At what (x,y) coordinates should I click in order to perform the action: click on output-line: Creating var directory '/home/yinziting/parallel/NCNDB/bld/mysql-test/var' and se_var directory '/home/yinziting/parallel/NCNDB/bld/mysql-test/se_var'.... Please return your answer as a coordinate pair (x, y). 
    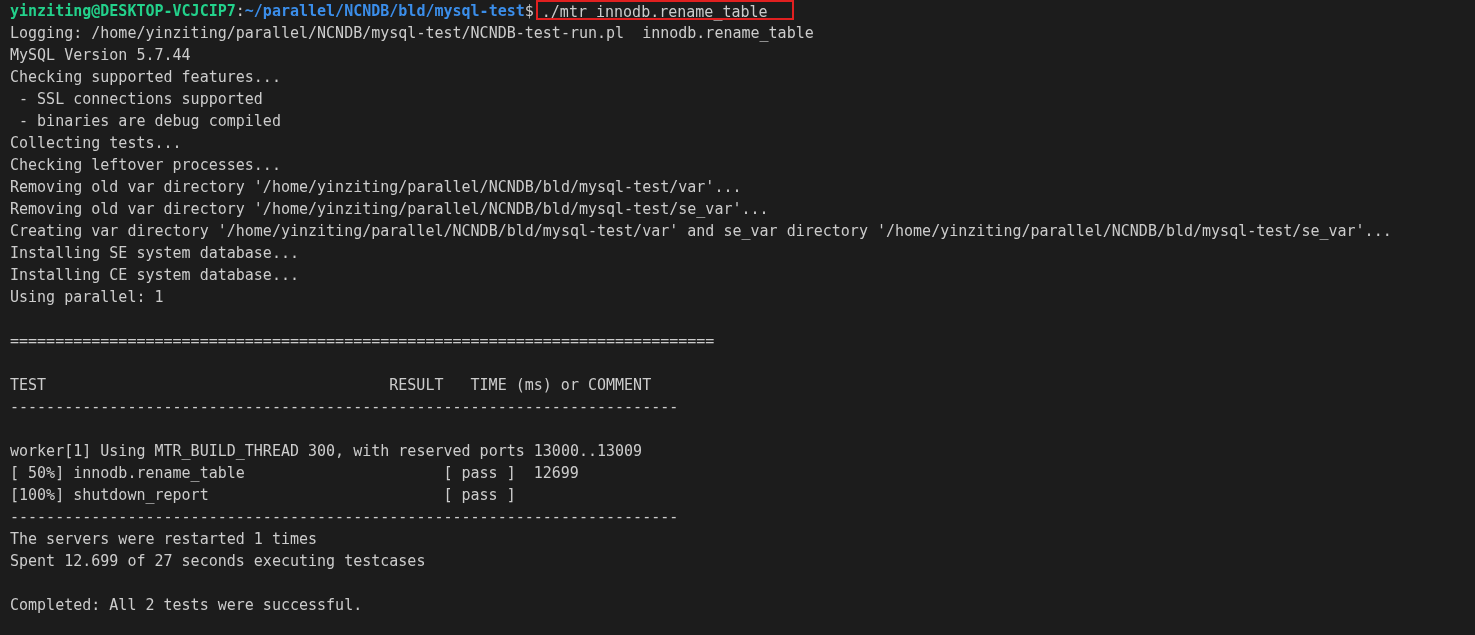
    Looking at the image, I should click on (701, 231).